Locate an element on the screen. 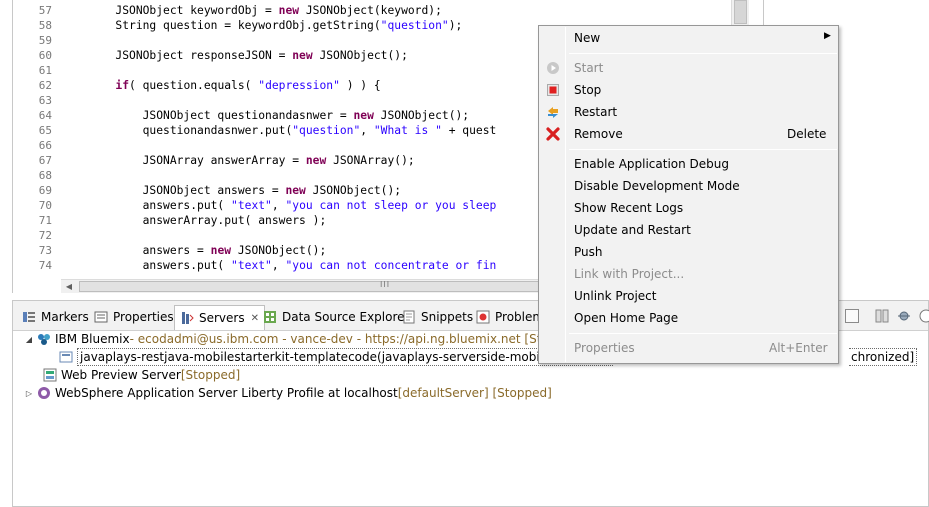 Image resolution: width=929 pixels, height=507 pixels. menu-item-properties: Properties Alt+Enter is located at coordinates (688, 348).